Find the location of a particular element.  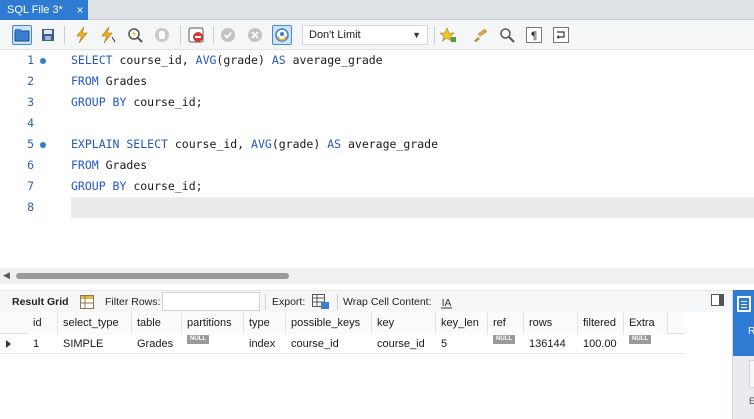

editor-line: 7 GROUP BY course_id; is located at coordinates (377, 186).